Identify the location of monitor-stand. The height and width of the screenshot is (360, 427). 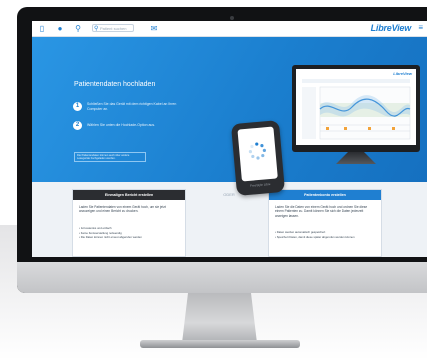
(219, 318).